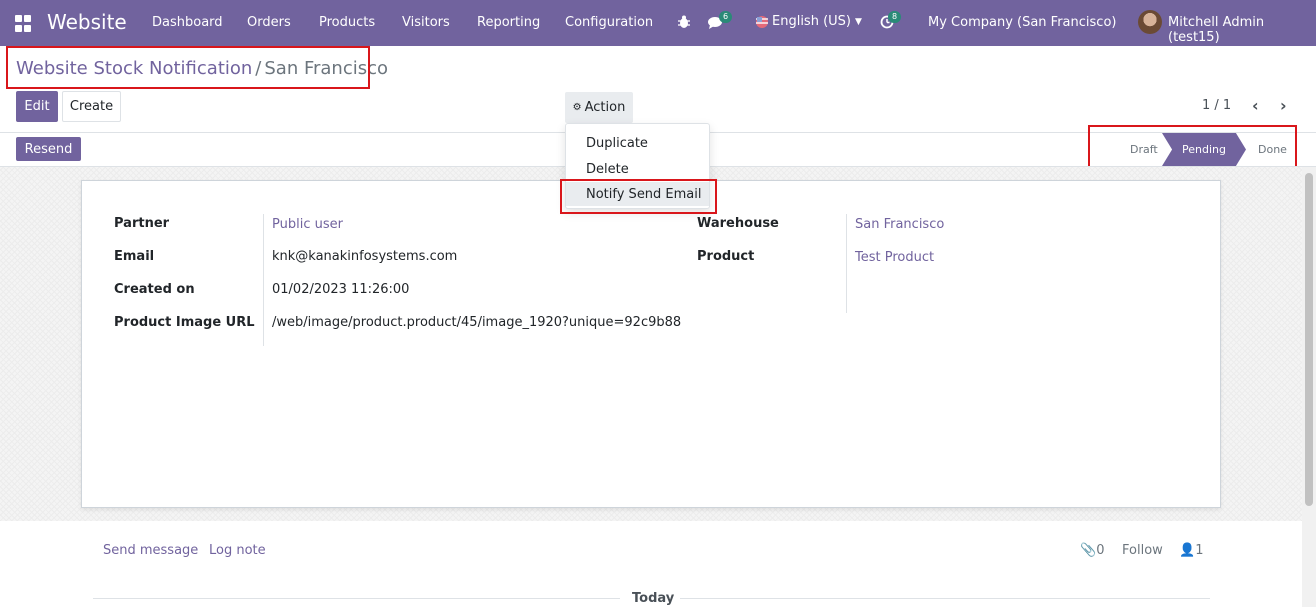 The image size is (1316, 607). Describe the element at coordinates (895, 17) in the screenshot. I see `activities-badge: 8` at that location.